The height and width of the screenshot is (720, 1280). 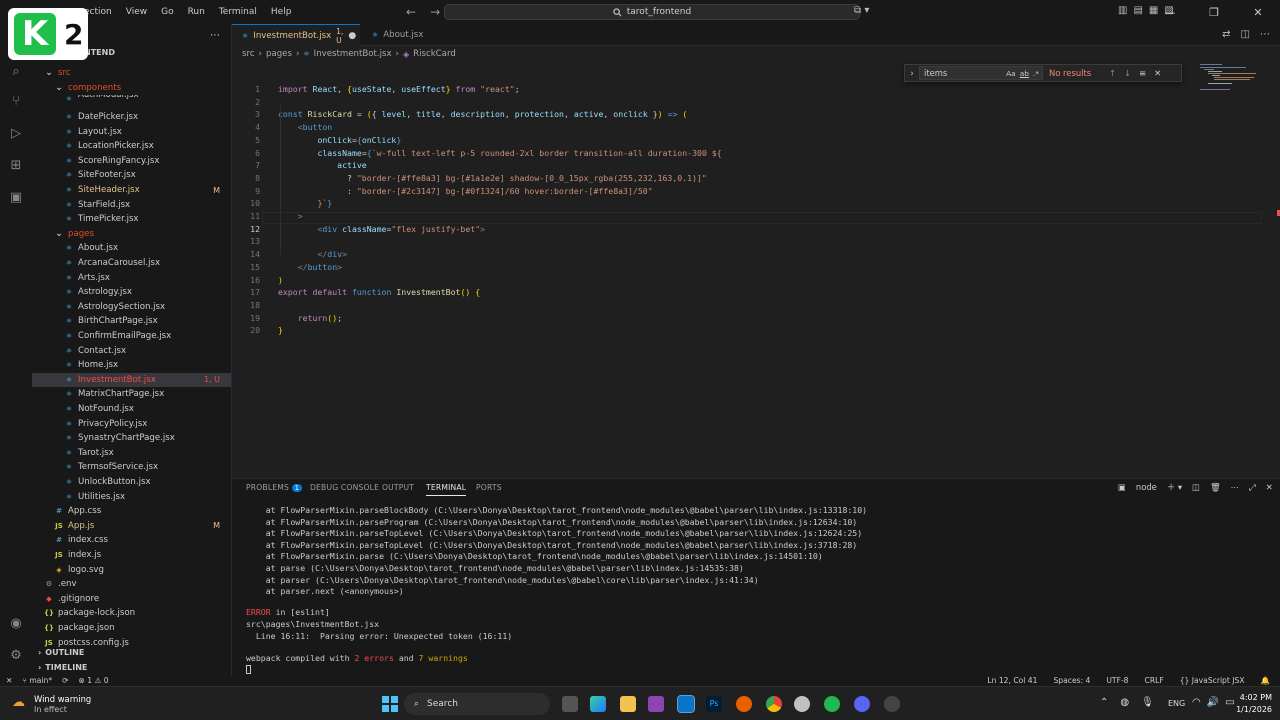 What do you see at coordinates (832, 704) in the screenshot?
I see `spotify-icon` at bounding box center [832, 704].